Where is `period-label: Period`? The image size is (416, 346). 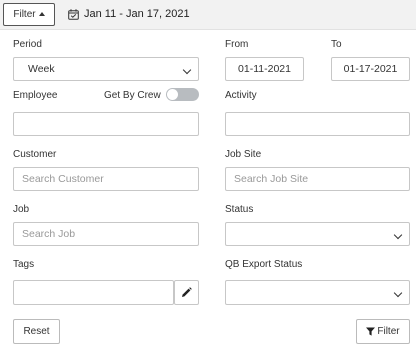 period-label: Period is located at coordinates (27, 44).